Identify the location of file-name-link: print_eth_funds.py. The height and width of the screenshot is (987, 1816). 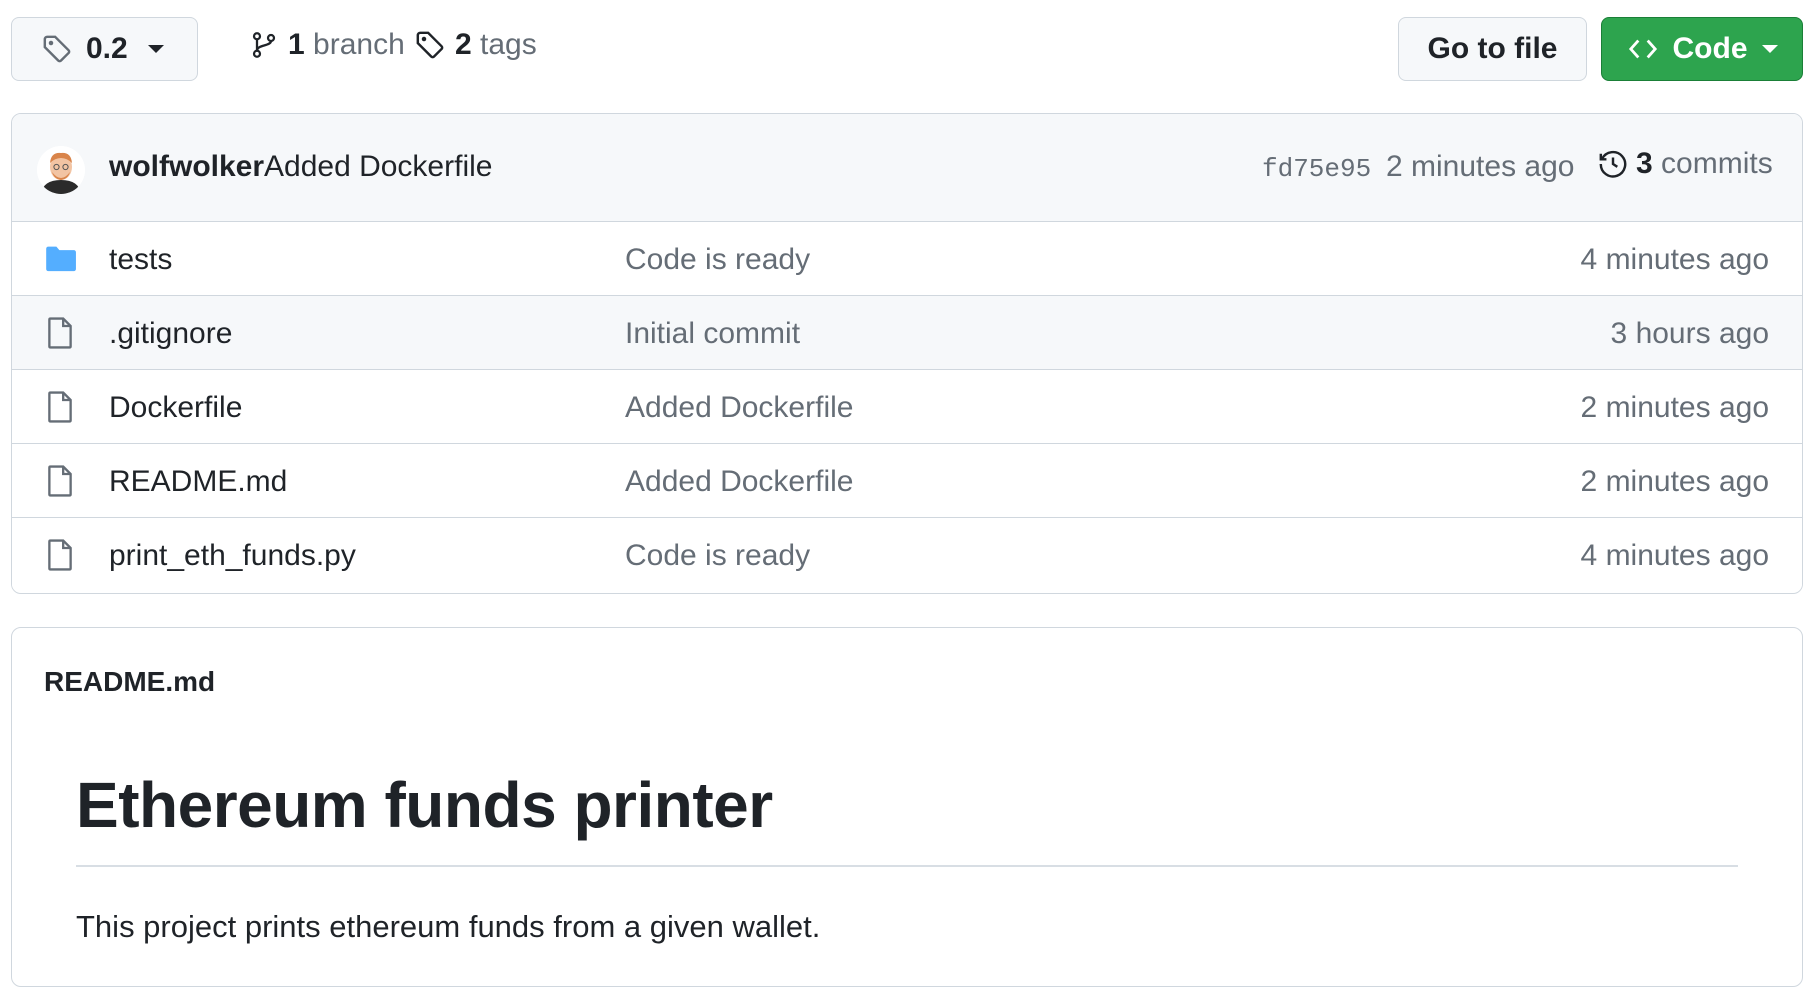
(232, 556).